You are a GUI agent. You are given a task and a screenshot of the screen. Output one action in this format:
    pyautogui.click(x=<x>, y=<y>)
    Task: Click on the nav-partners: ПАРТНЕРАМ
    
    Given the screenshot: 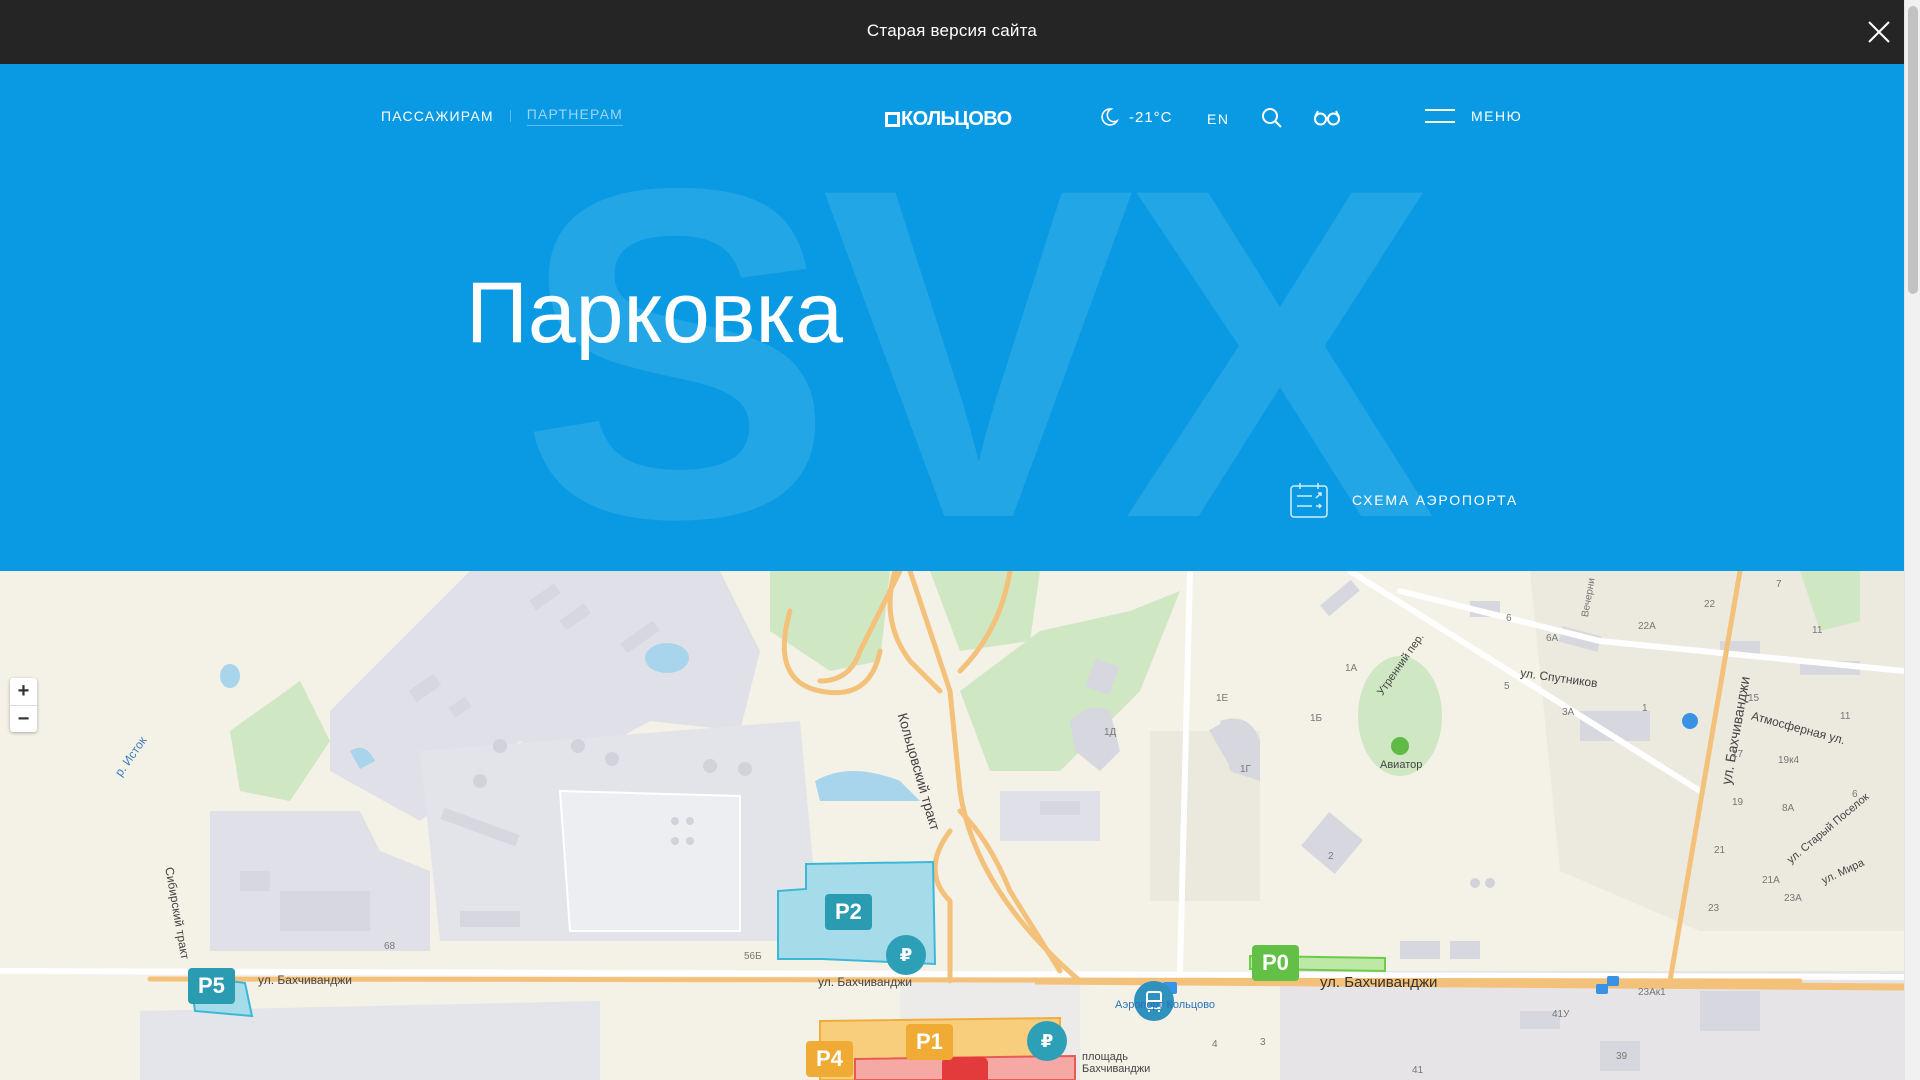 What is the action you would take?
    pyautogui.click(x=575, y=116)
    